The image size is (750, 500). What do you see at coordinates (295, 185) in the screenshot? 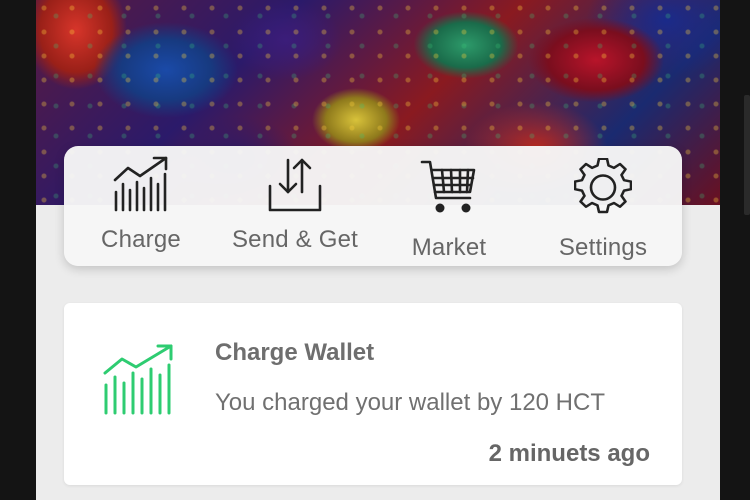
I see `send-get-icon` at bounding box center [295, 185].